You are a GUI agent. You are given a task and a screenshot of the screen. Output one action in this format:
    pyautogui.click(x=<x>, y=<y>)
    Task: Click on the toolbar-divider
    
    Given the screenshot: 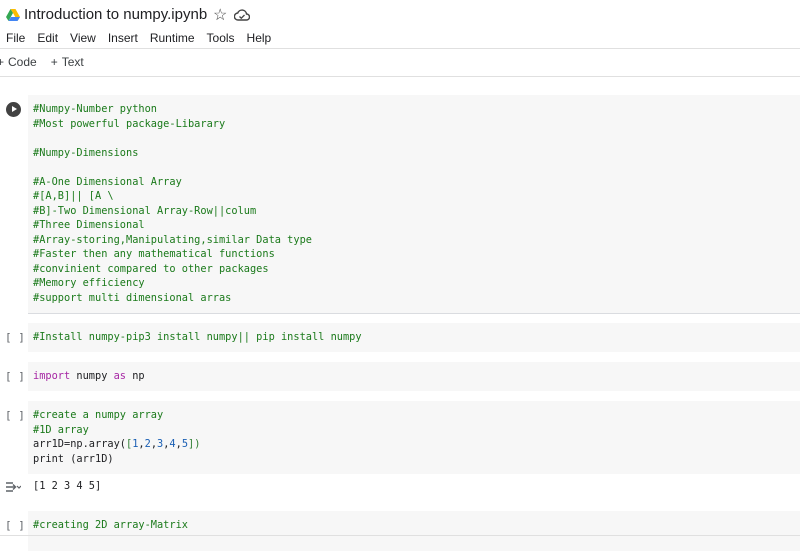 What is the action you would take?
    pyautogui.click(x=400, y=76)
    